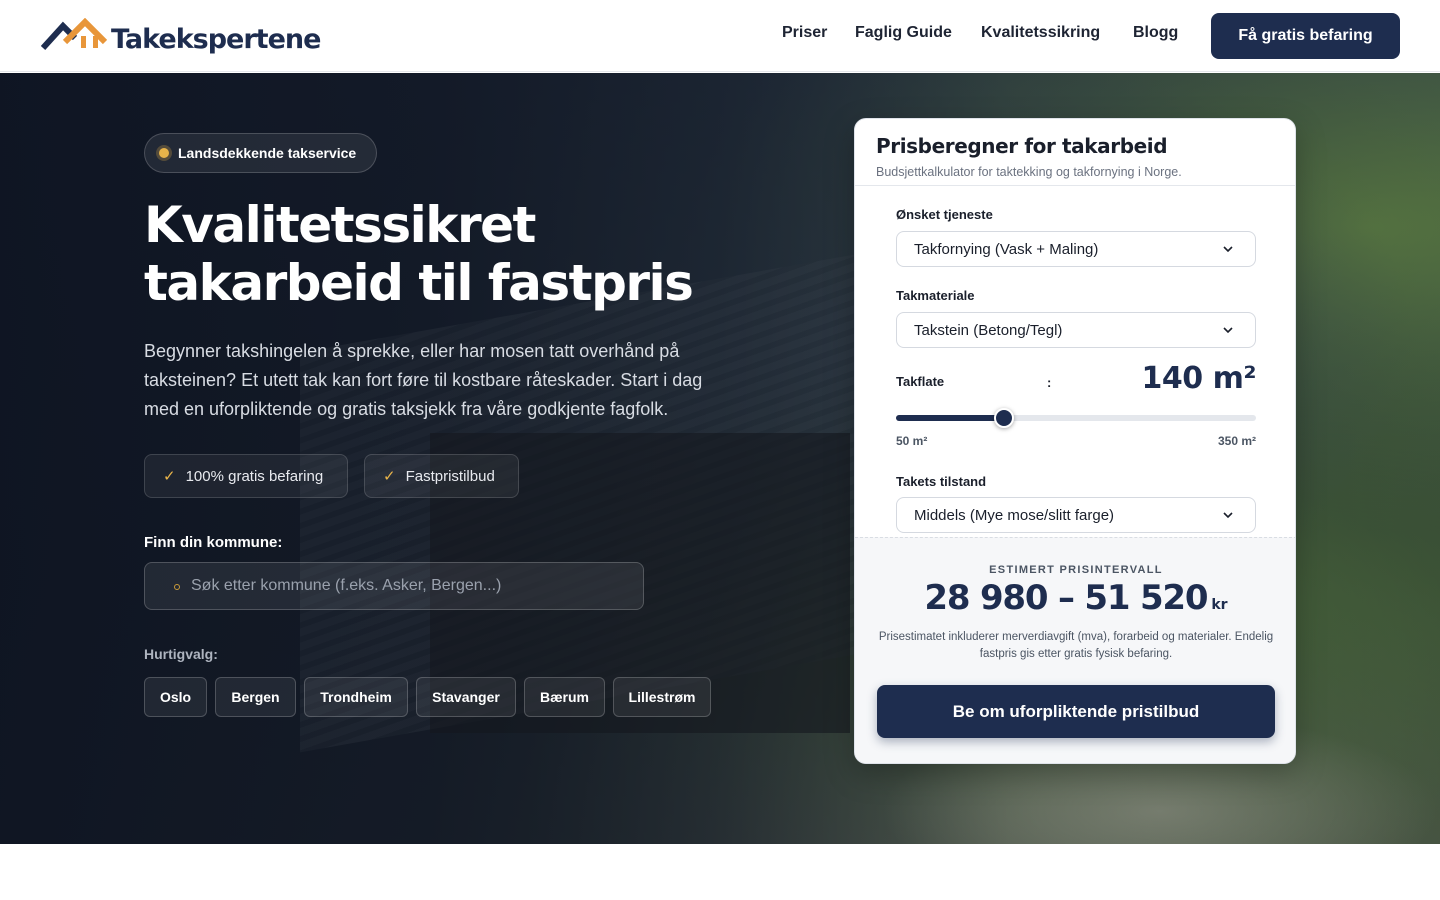  Describe the element at coordinates (944, 214) in the screenshot. I see `service-label: Ønsket tjeneste` at that location.